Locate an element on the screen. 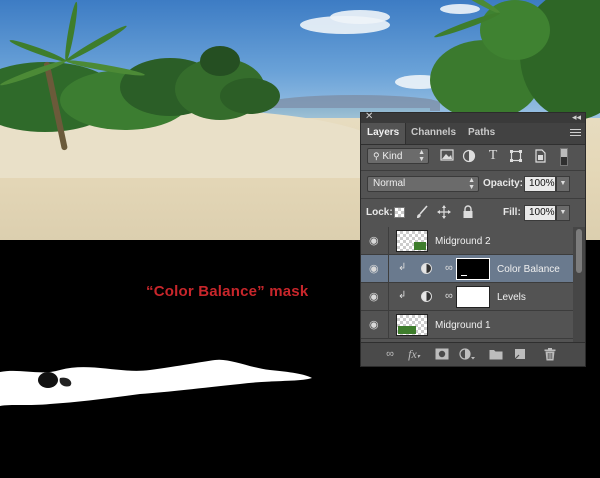 Image resolution: width=600 pixels, height=478 pixels. layer-row: ◉ Midground 1 is located at coordinates (467, 325).